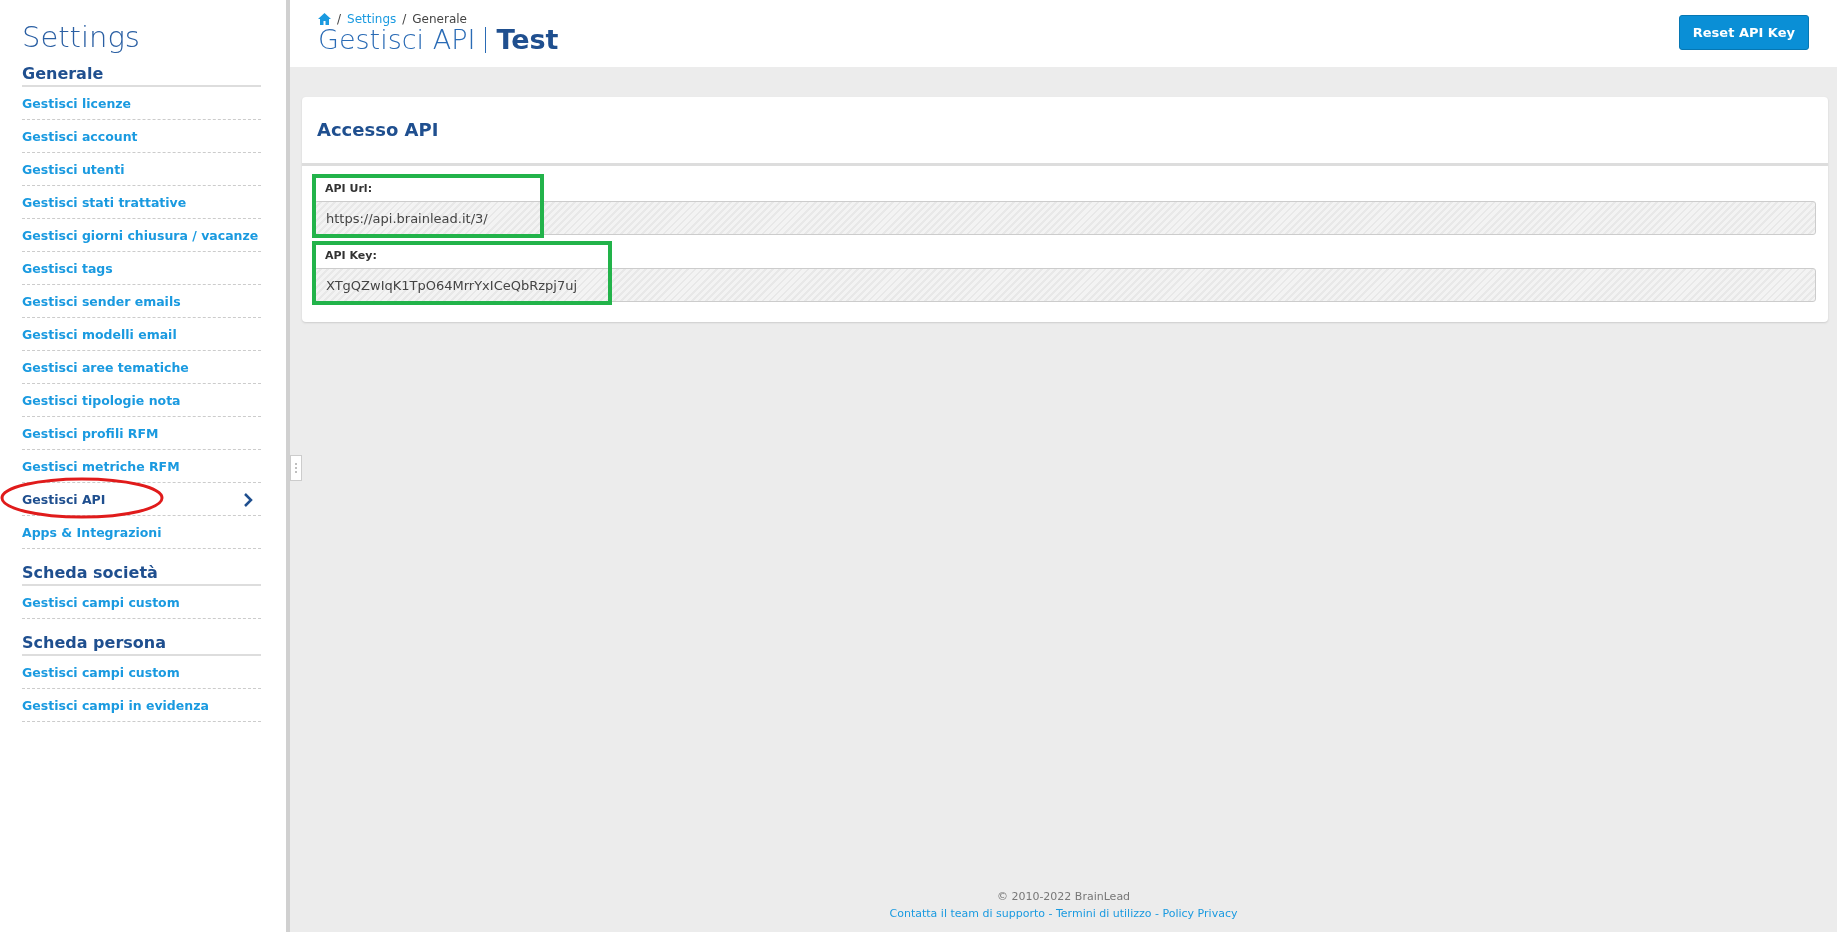 This screenshot has height=932, width=1837. Describe the element at coordinates (141, 400) in the screenshot. I see `sidebar-item: Gestisci tipologie nota` at that location.